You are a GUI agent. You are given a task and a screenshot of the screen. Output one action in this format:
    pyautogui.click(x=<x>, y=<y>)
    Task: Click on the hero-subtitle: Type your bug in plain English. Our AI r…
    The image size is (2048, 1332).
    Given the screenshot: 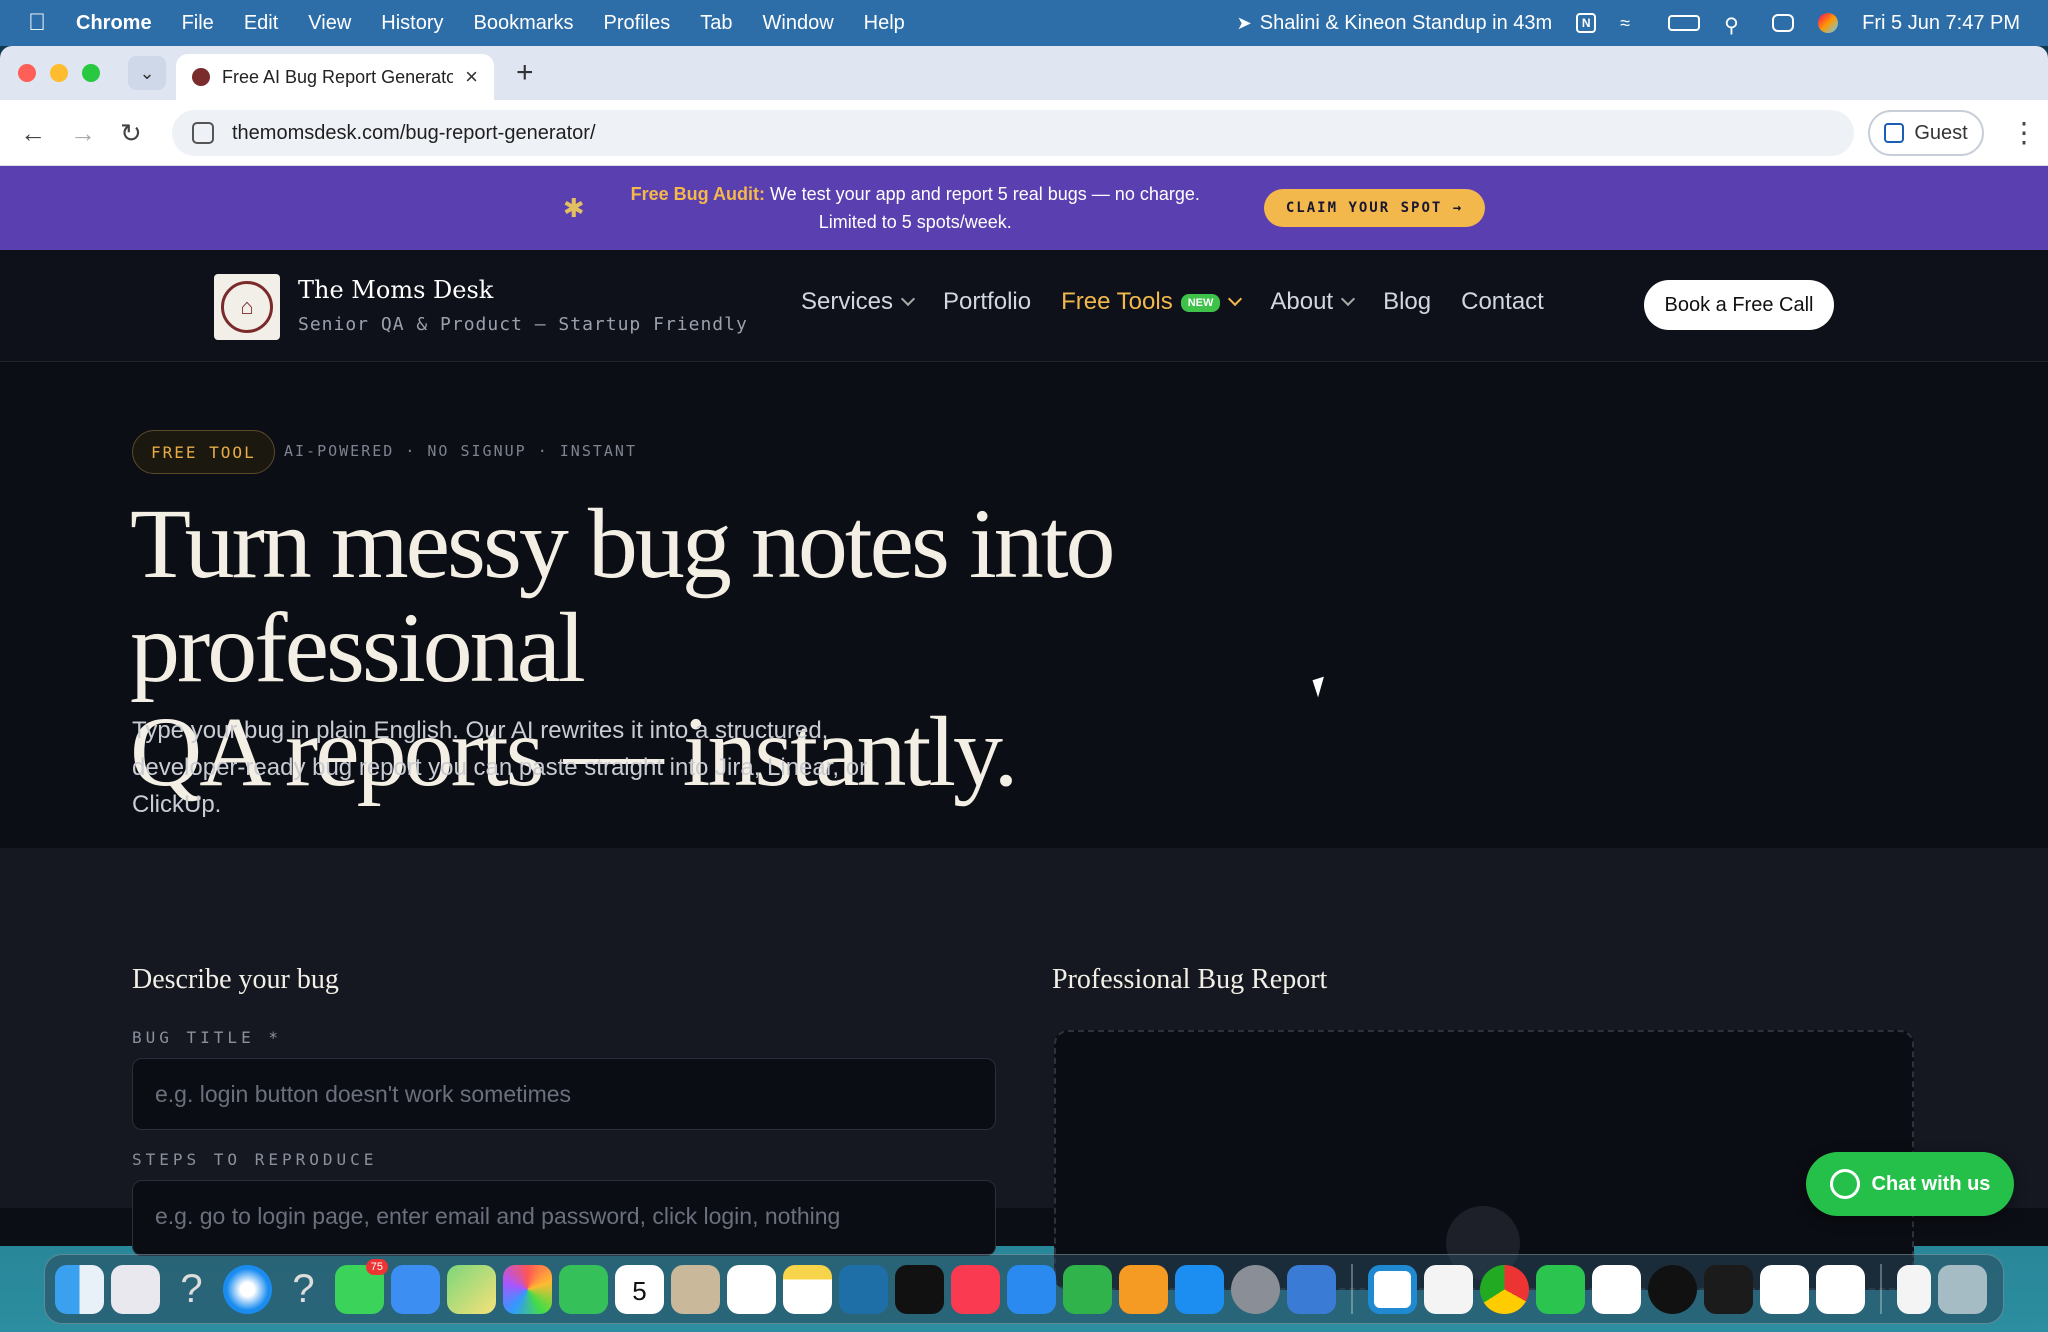 What is the action you would take?
    pyautogui.click(x=500, y=767)
    